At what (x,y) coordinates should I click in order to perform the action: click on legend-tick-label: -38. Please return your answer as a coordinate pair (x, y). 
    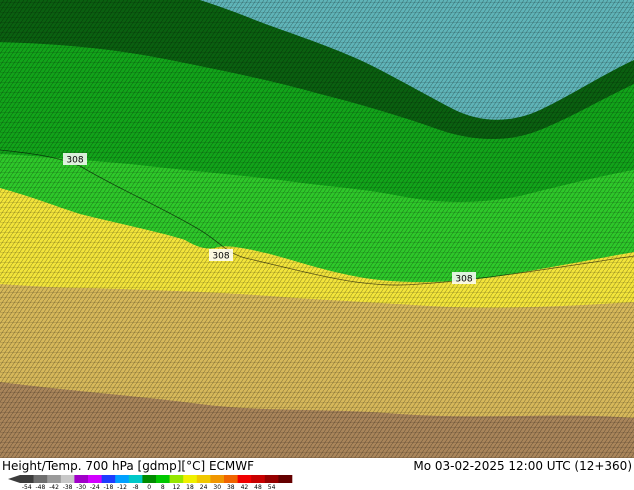
    Looking at the image, I should click on (68, 487).